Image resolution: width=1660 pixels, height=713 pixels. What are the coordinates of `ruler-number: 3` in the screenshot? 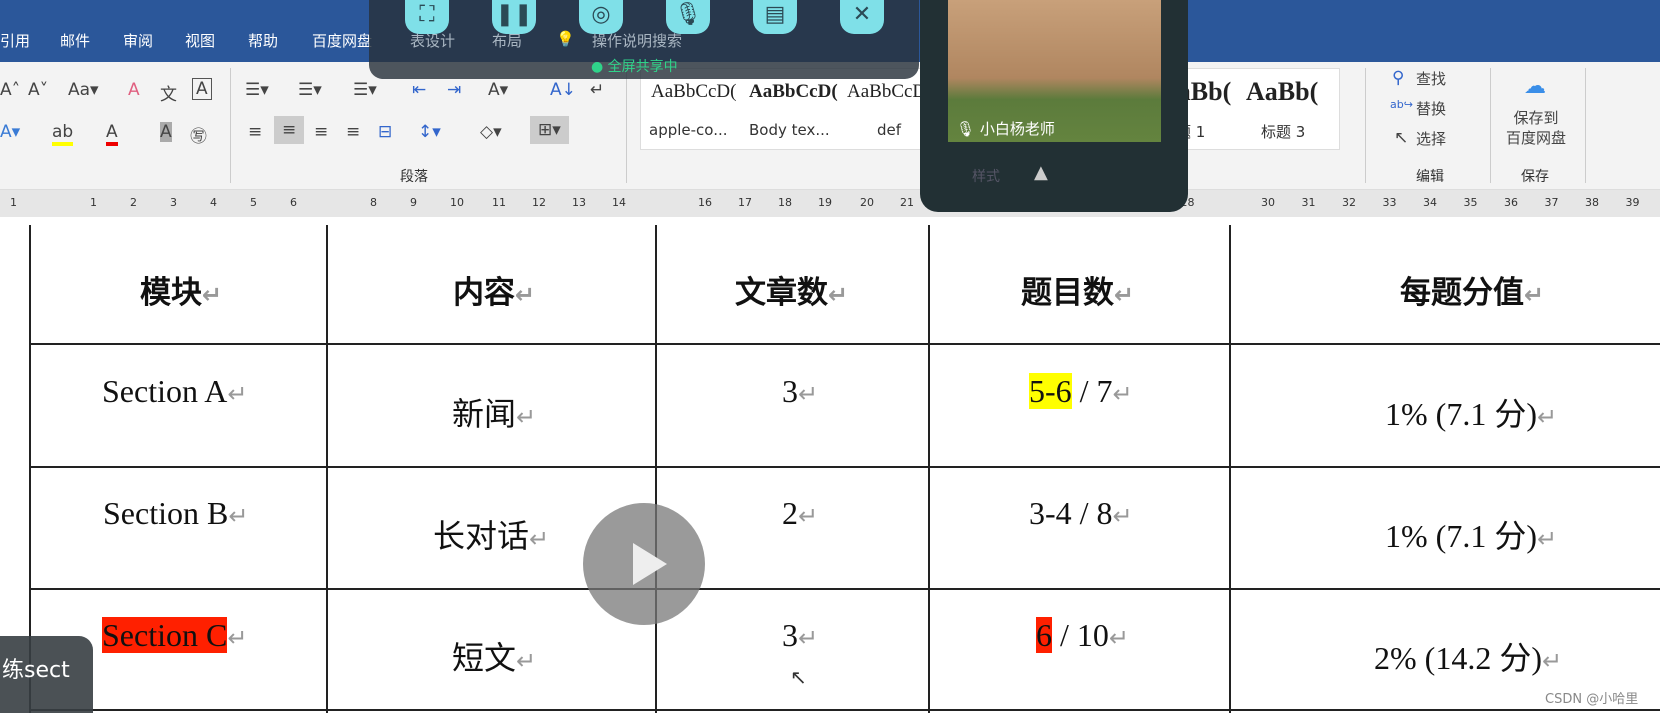 It's located at (173, 202).